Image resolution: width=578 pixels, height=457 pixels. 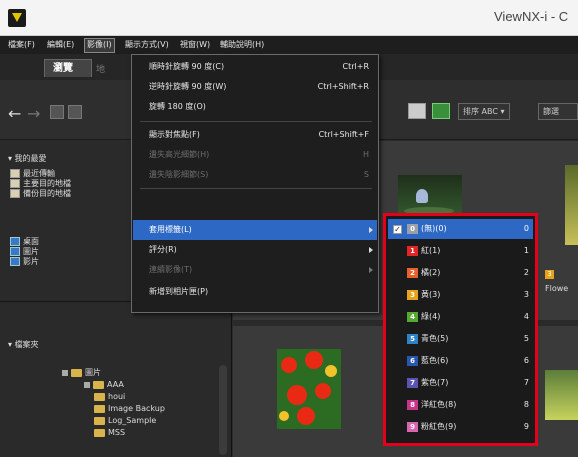 What do you see at coordinates (549, 274) in the screenshot?
I see `label-badge: 3` at bounding box center [549, 274].